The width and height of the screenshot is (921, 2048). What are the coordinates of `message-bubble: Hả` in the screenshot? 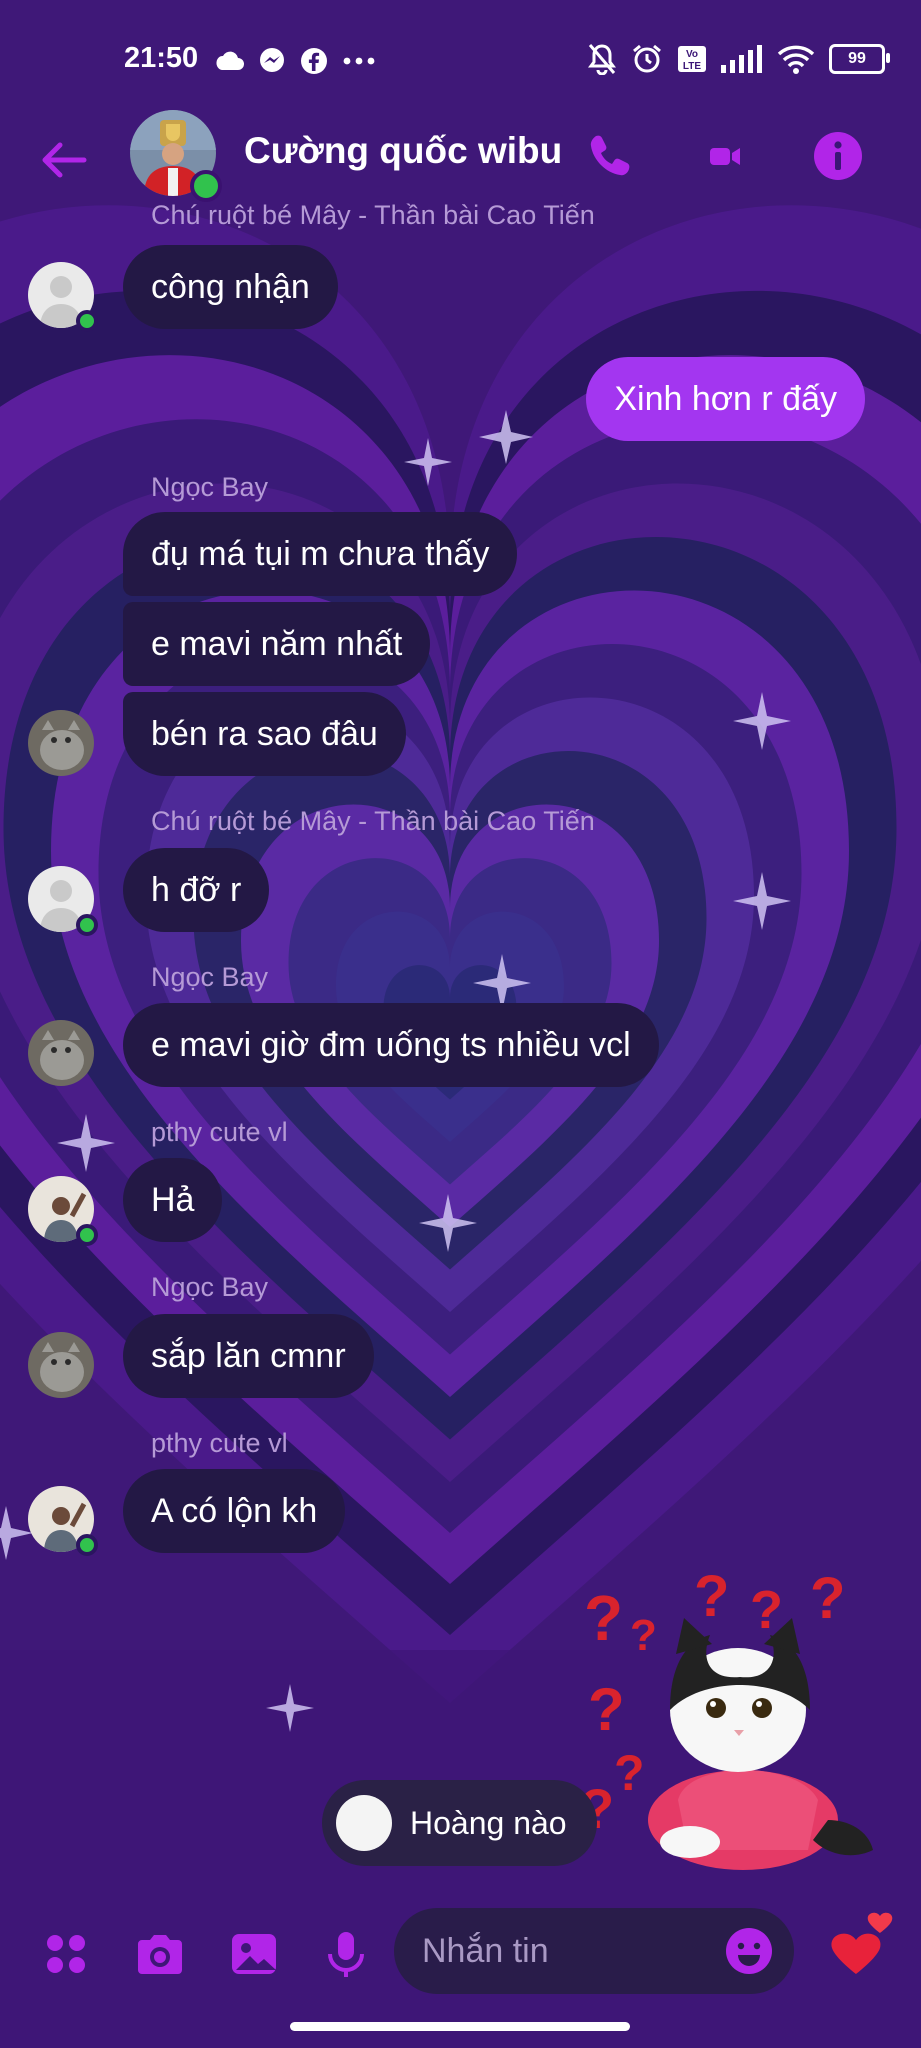 It's located at (173, 1200).